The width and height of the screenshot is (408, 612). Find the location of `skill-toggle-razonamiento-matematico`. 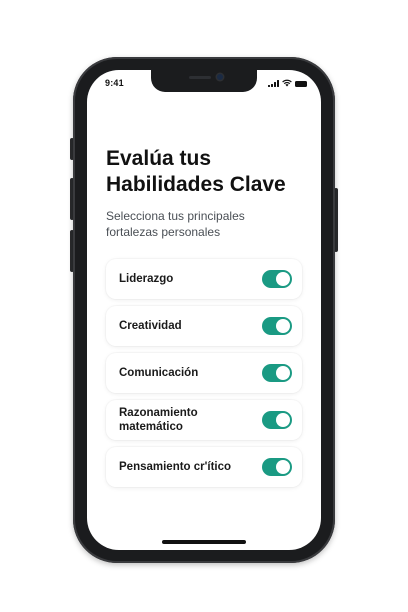

skill-toggle-razonamiento-matematico is located at coordinates (277, 420).